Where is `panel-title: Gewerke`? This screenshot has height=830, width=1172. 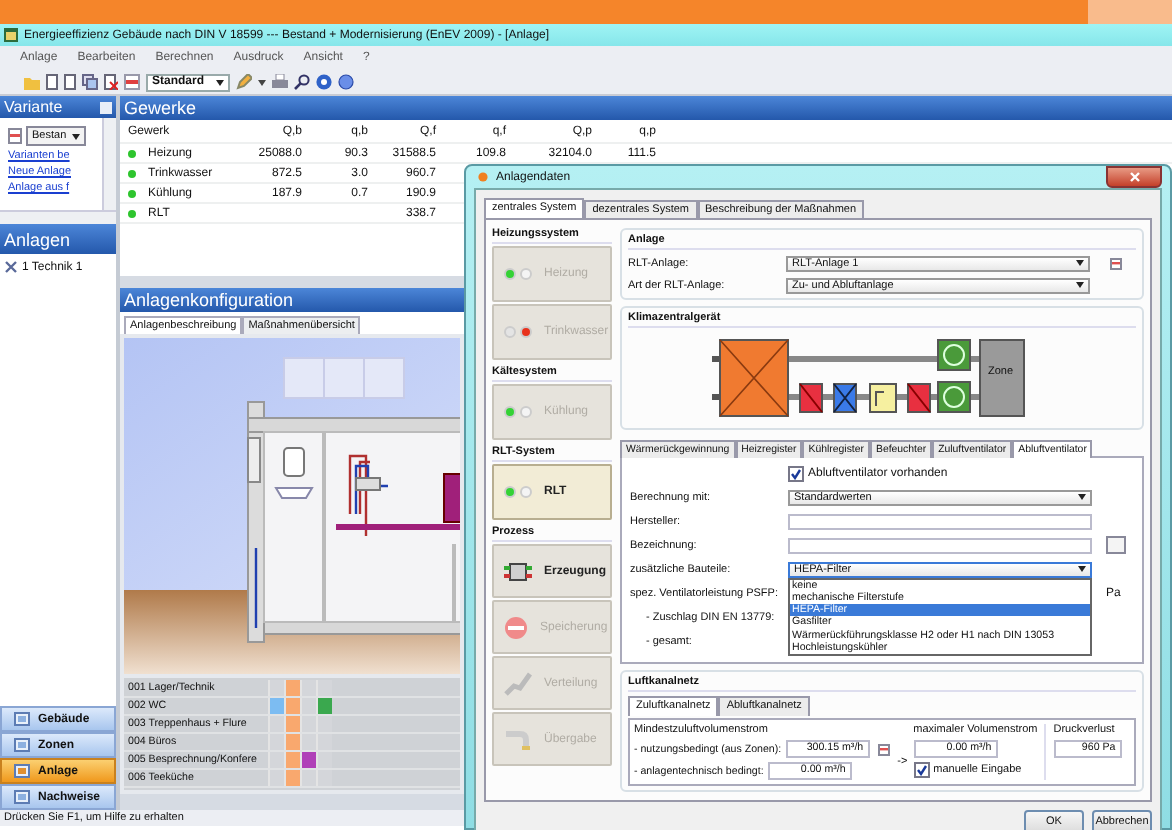
panel-title: Gewerke is located at coordinates (160, 108).